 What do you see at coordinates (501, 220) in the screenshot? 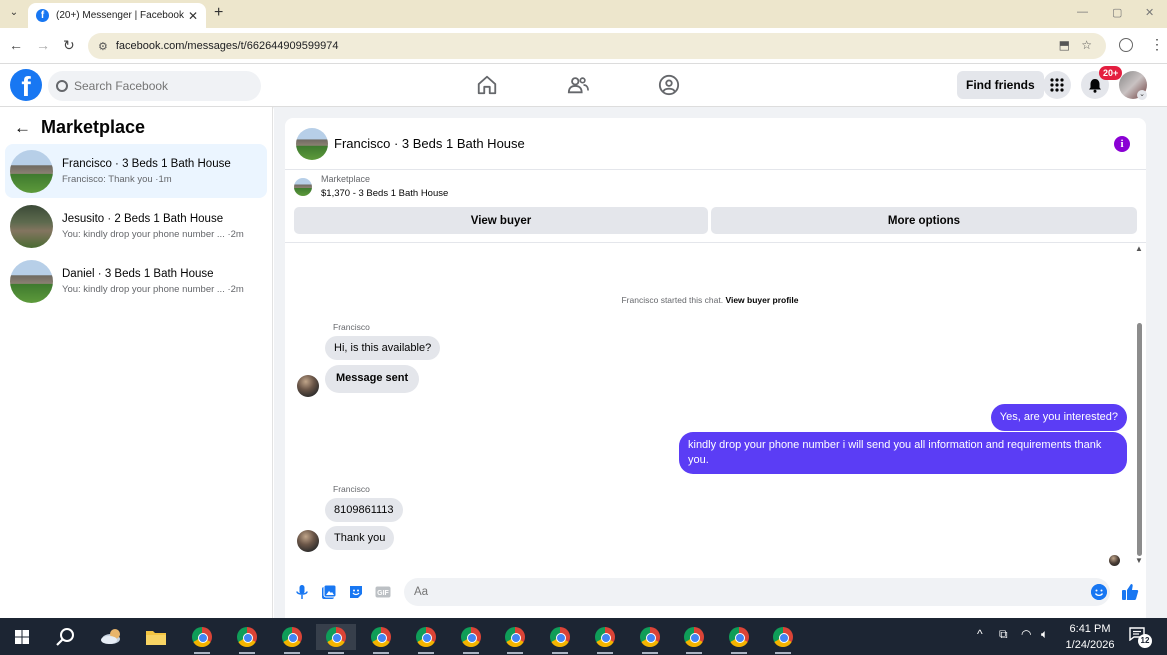
I see `view-buyer-button: View buyer` at bounding box center [501, 220].